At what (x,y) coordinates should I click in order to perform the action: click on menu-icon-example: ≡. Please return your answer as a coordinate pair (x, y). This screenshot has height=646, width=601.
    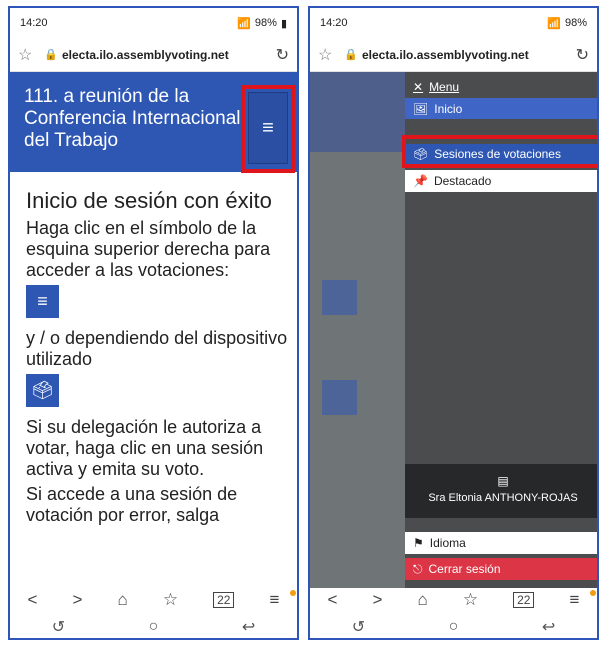
    Looking at the image, I should click on (42, 301).